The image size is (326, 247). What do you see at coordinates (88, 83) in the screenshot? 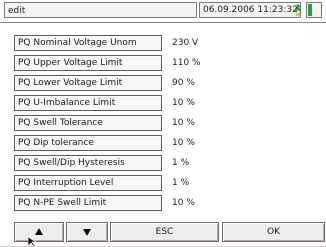
I see `param-label: PQ Lower Voltage Limit` at bounding box center [88, 83].